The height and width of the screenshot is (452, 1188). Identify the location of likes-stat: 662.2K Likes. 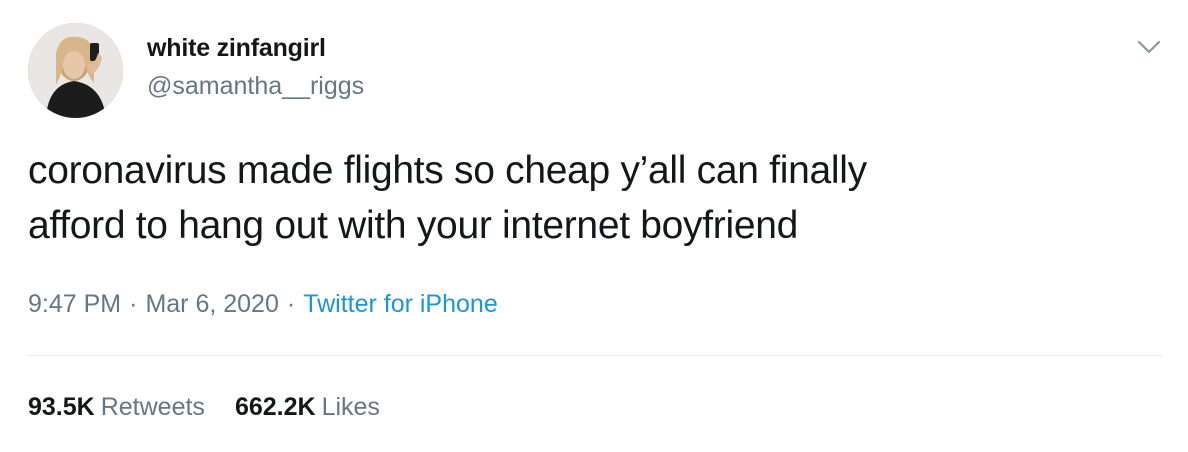
(307, 407).